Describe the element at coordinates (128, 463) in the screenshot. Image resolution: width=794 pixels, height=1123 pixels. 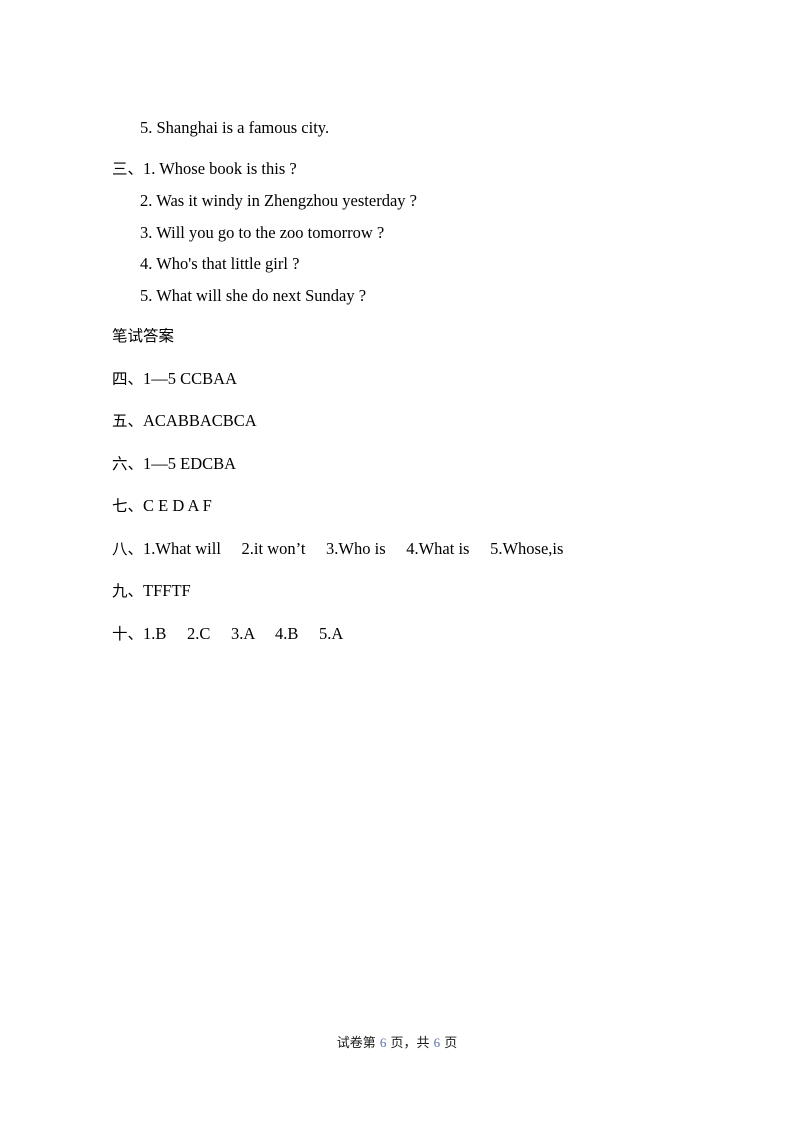
I see `answer-ordinal-six: 六、` at that location.